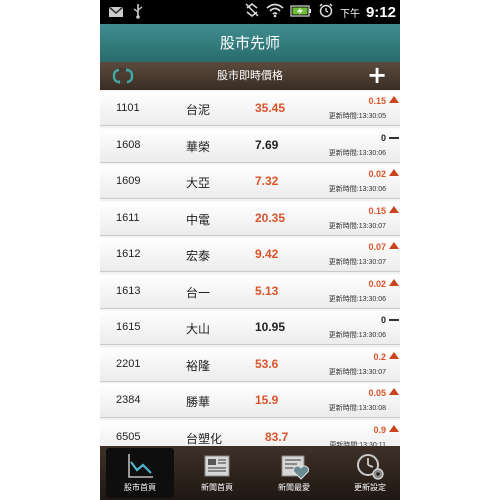 The width and height of the screenshot is (500, 500). What do you see at coordinates (267, 290) in the screenshot?
I see `stock-price: 5.13` at bounding box center [267, 290].